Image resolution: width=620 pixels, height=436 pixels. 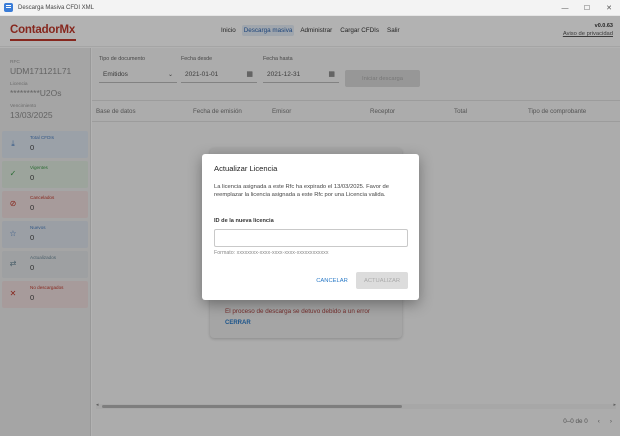 I want to click on close-button: ✕, so click(x=609, y=8).